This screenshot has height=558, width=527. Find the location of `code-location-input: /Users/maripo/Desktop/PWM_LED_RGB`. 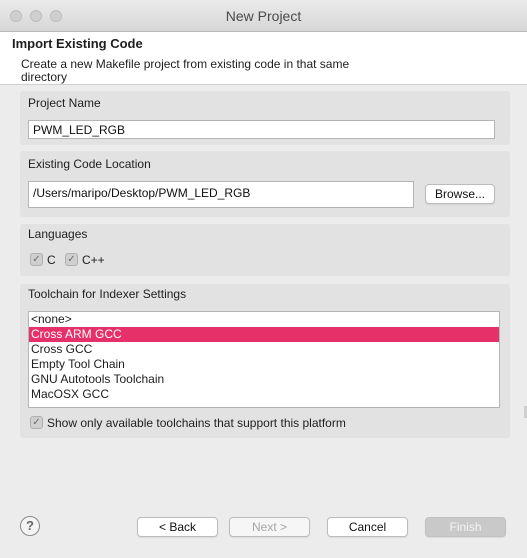

code-location-input: /Users/maripo/Desktop/PWM_LED_RGB is located at coordinates (221, 194).